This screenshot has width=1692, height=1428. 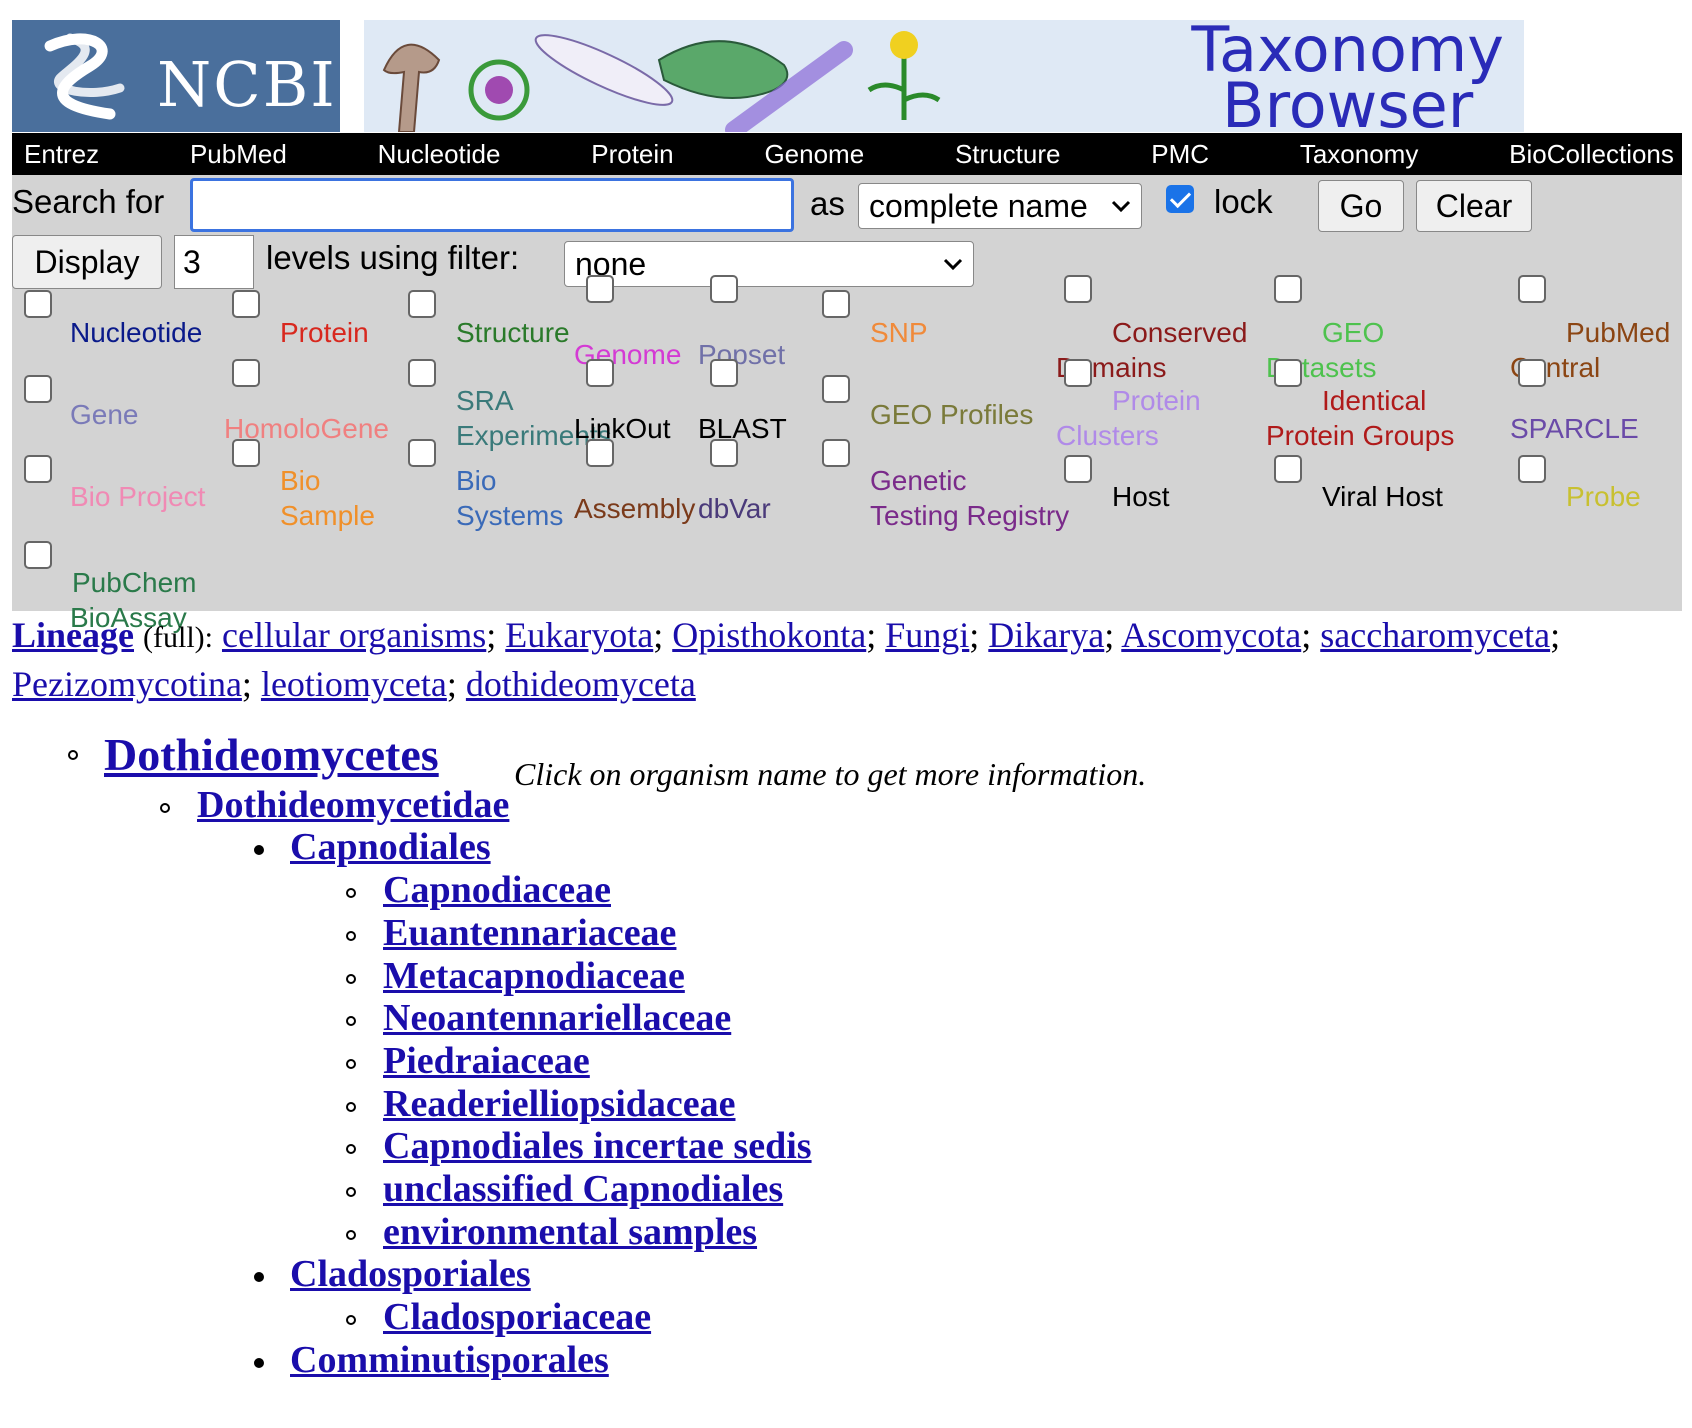 I want to click on display-button: Display, so click(x=87, y=262).